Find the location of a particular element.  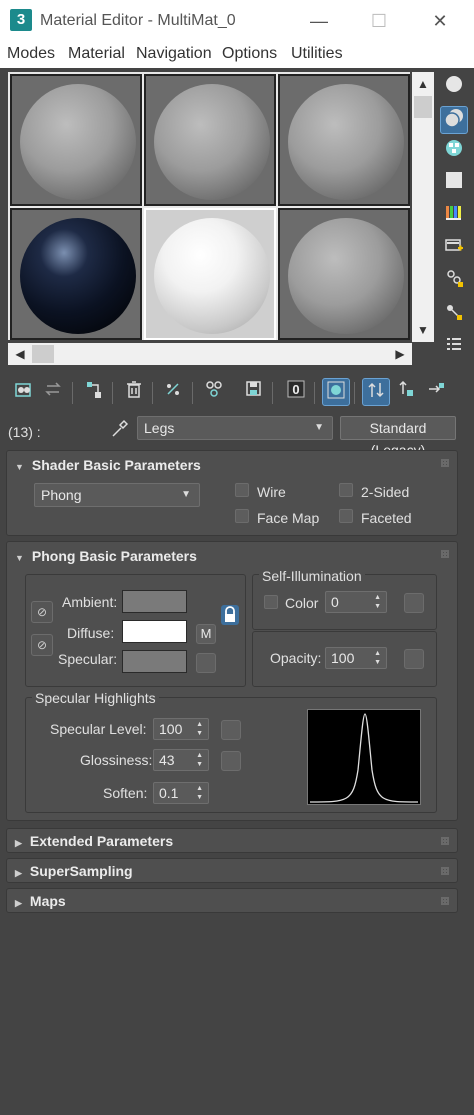

opacity-map-button is located at coordinates (414, 659).